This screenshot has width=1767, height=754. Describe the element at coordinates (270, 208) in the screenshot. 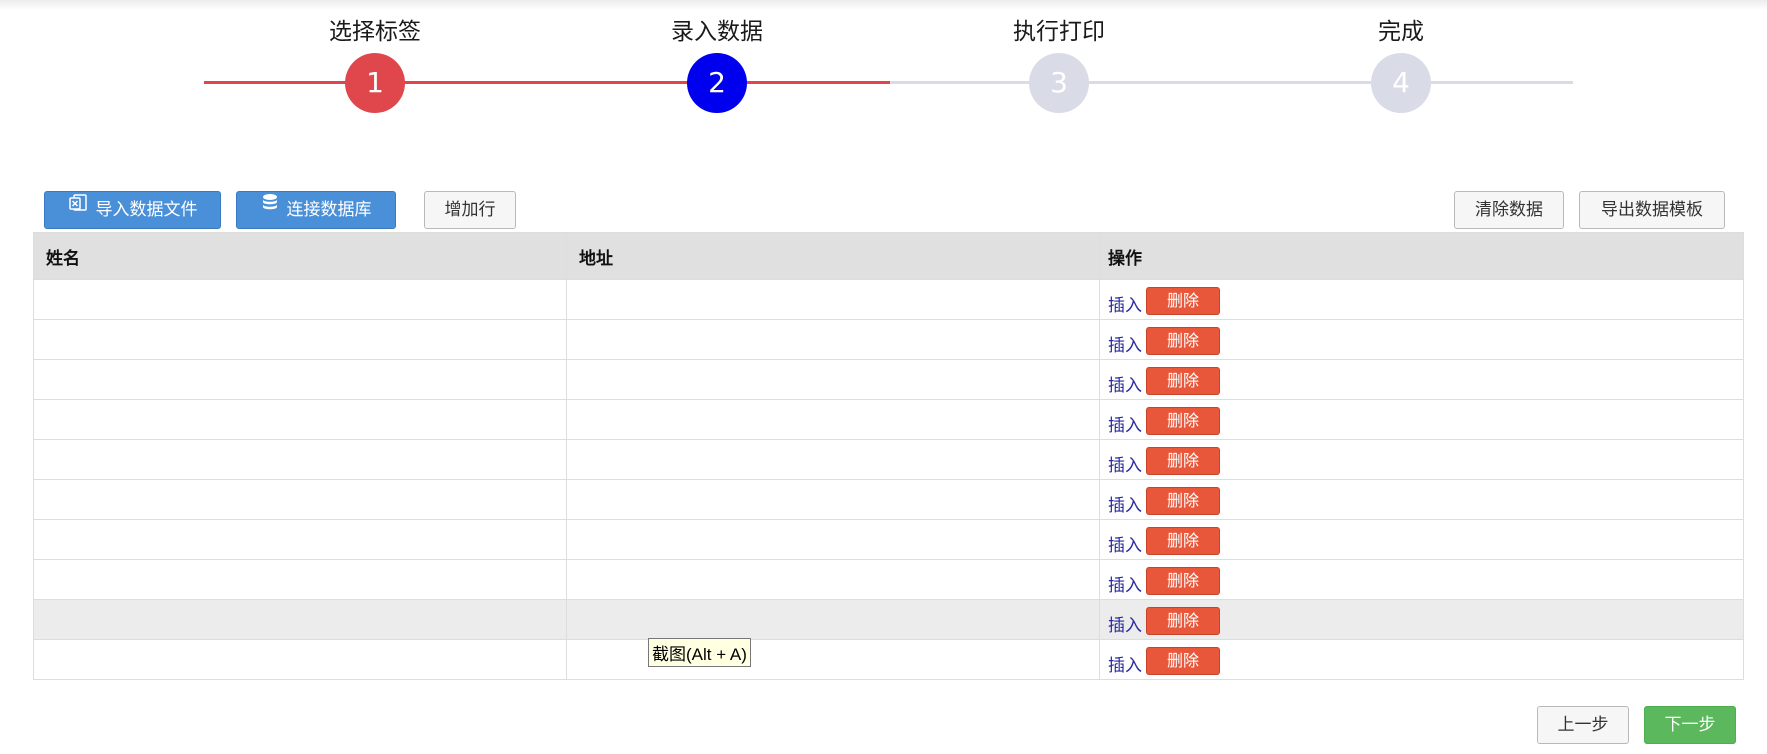

I see `database-icon` at that location.